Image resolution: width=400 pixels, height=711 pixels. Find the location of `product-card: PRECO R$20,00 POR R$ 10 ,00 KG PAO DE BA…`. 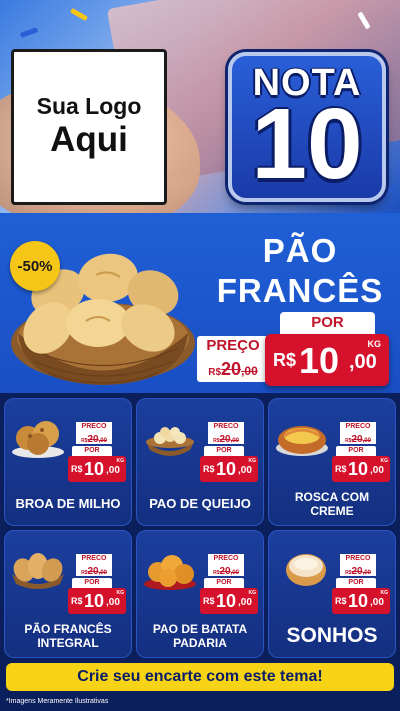

product-card: PRECO R$20,00 POR R$ 10 ,00 KG PAO DE BA… is located at coordinates (200, 594).